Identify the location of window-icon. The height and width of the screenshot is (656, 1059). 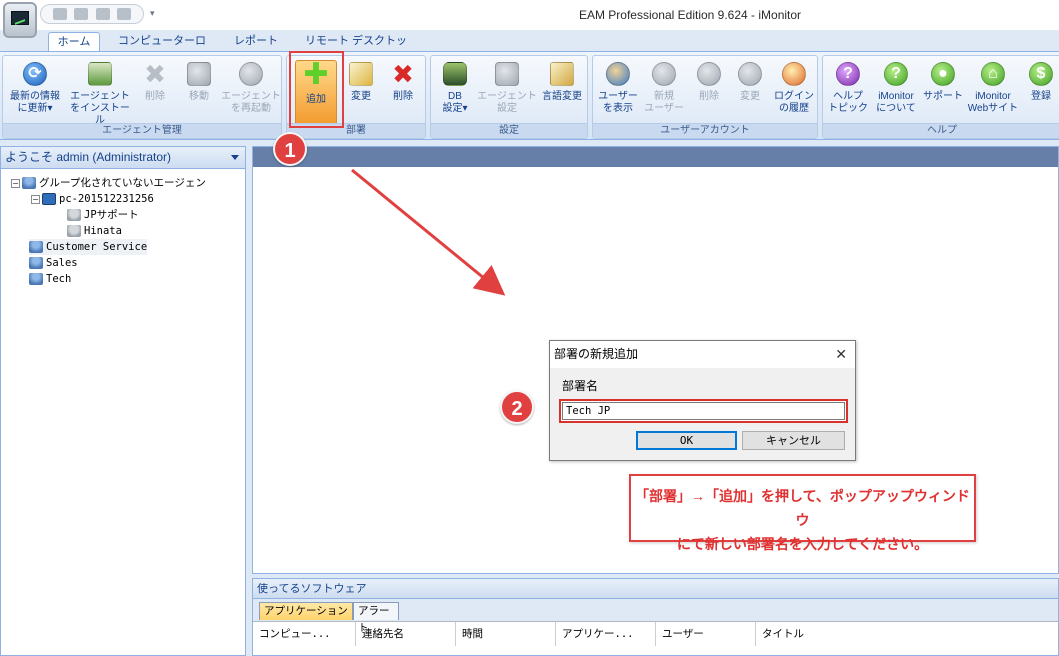
(124, 14).